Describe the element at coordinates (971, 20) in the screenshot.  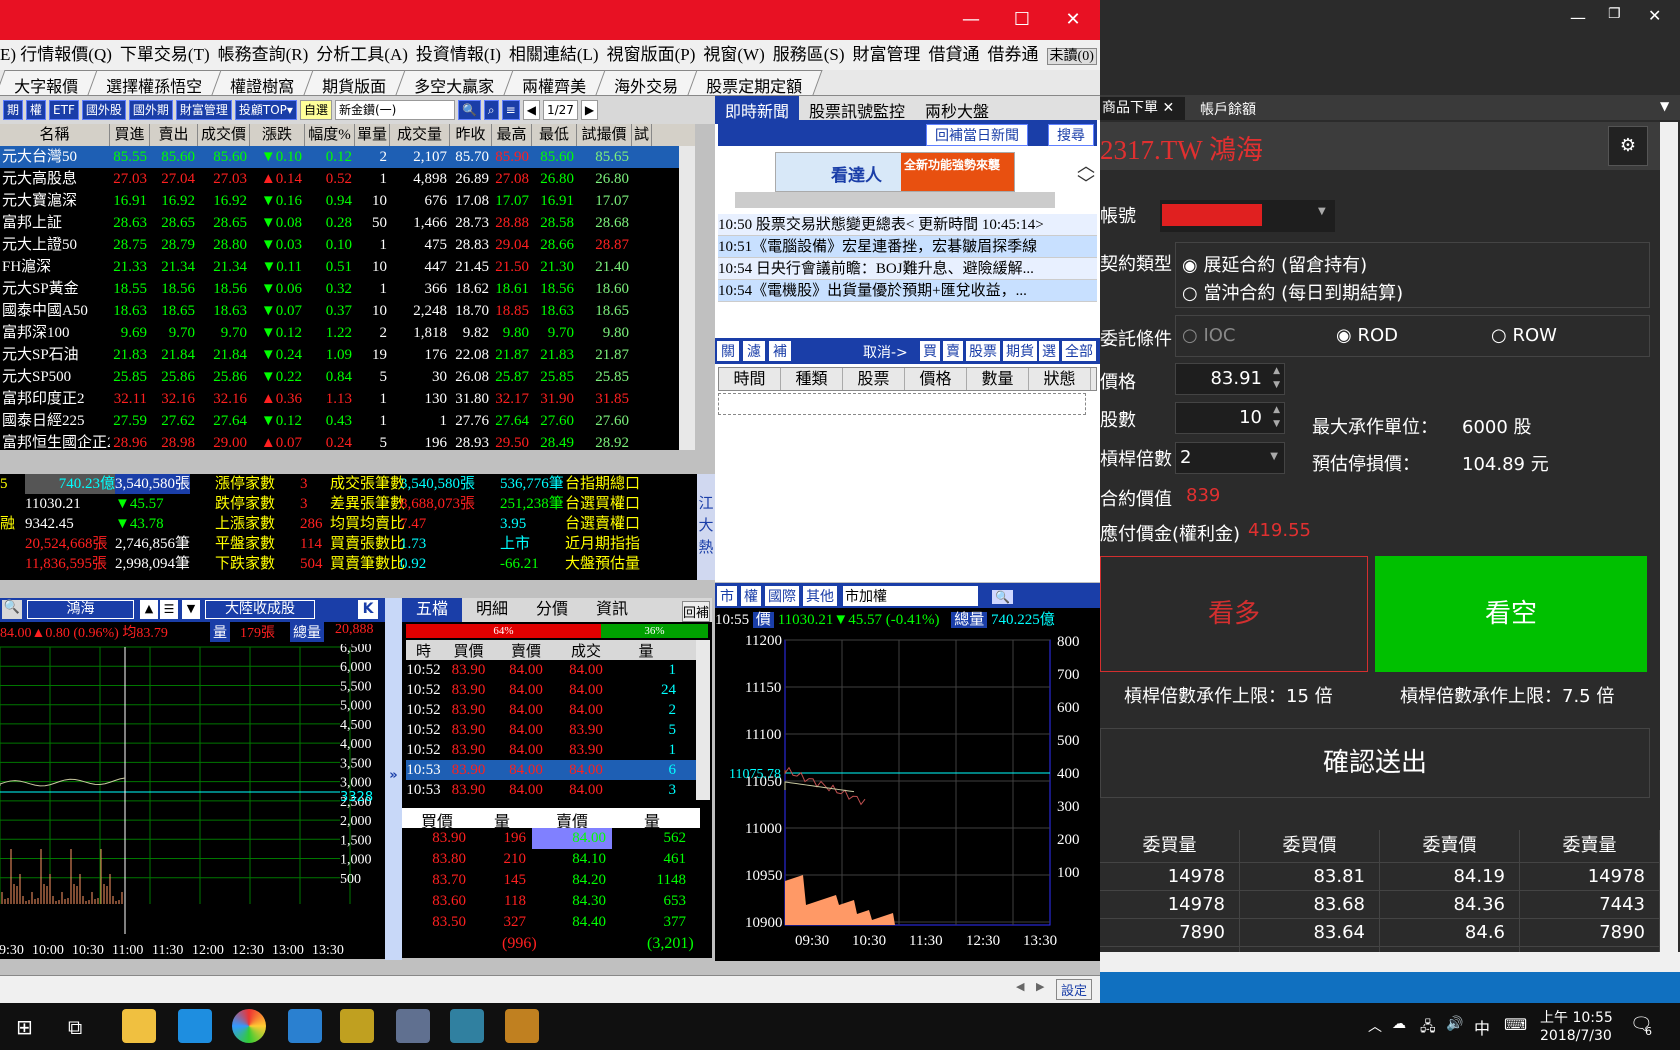
I see `minimize-button: —` at that location.